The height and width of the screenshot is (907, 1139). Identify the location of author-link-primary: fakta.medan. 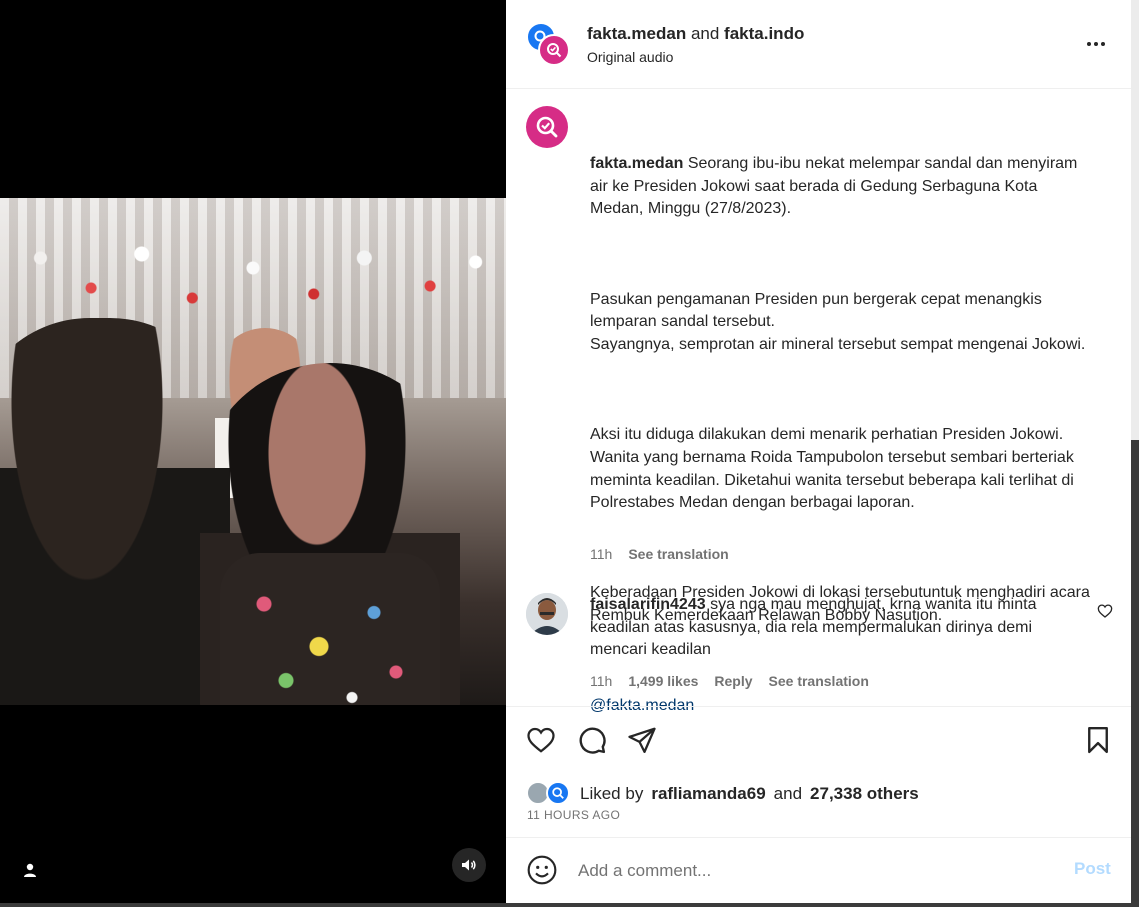
(636, 33).